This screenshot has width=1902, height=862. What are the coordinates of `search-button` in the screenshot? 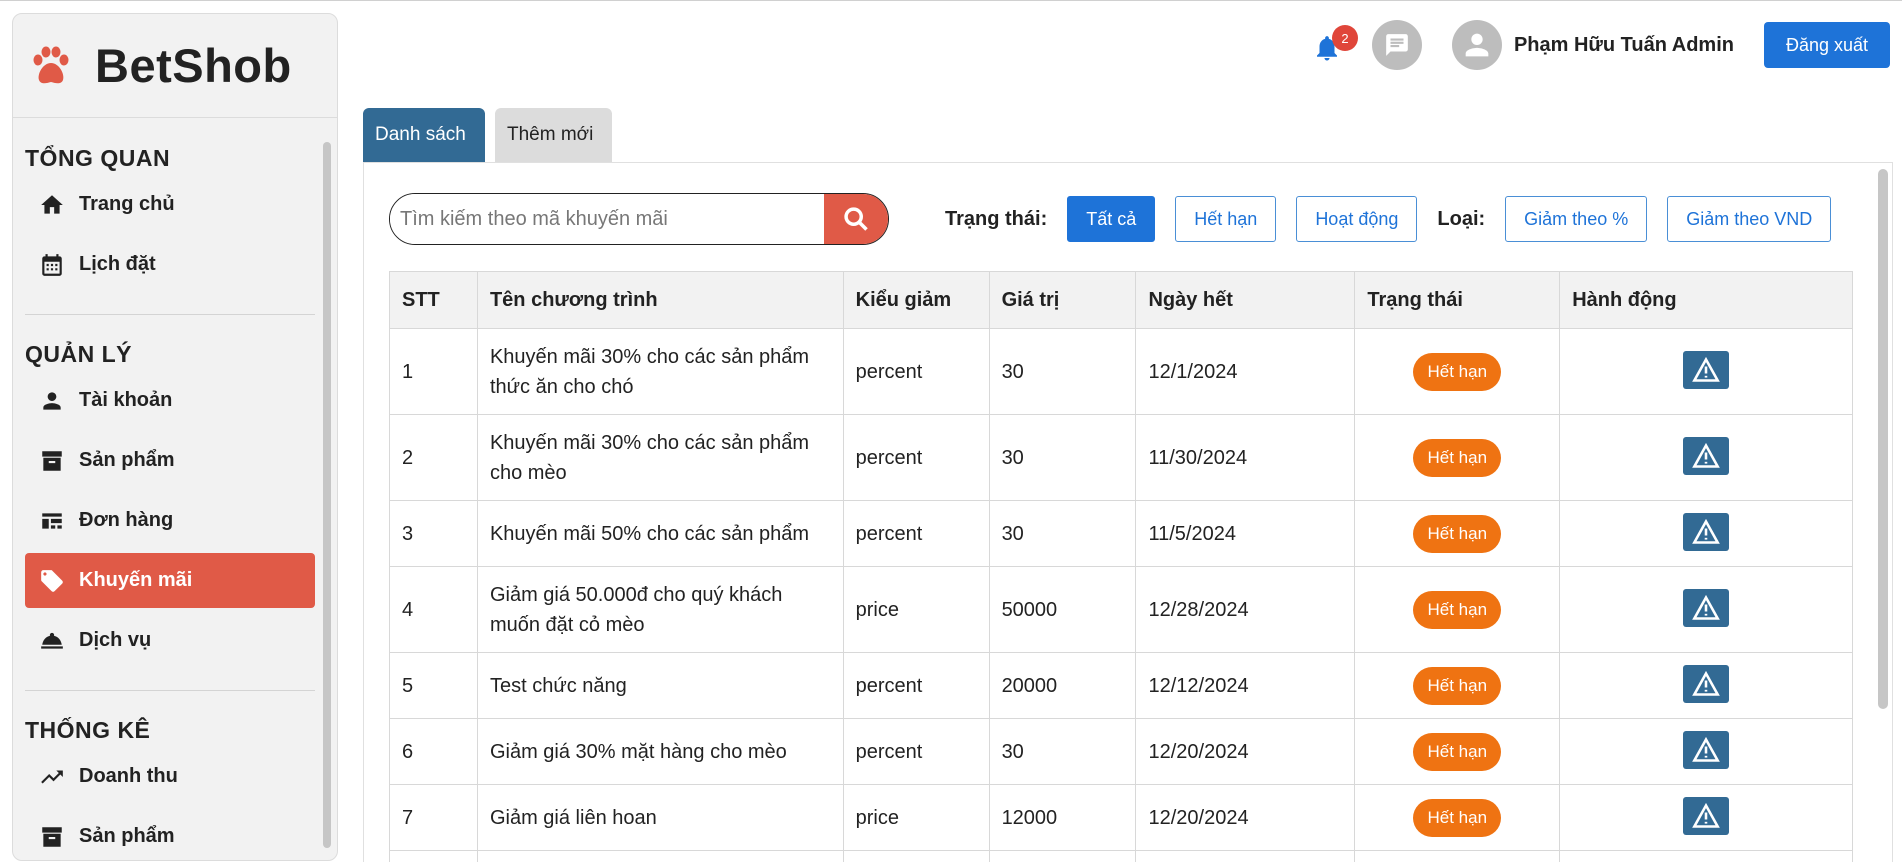 It's located at (856, 219).